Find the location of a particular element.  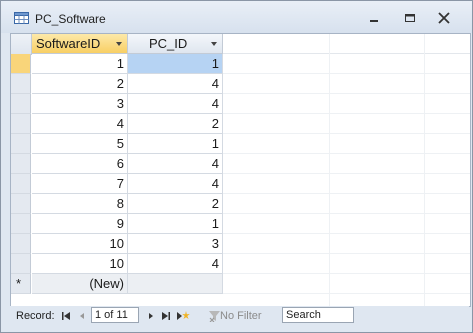

new-record-marker: * is located at coordinates (19, 283).